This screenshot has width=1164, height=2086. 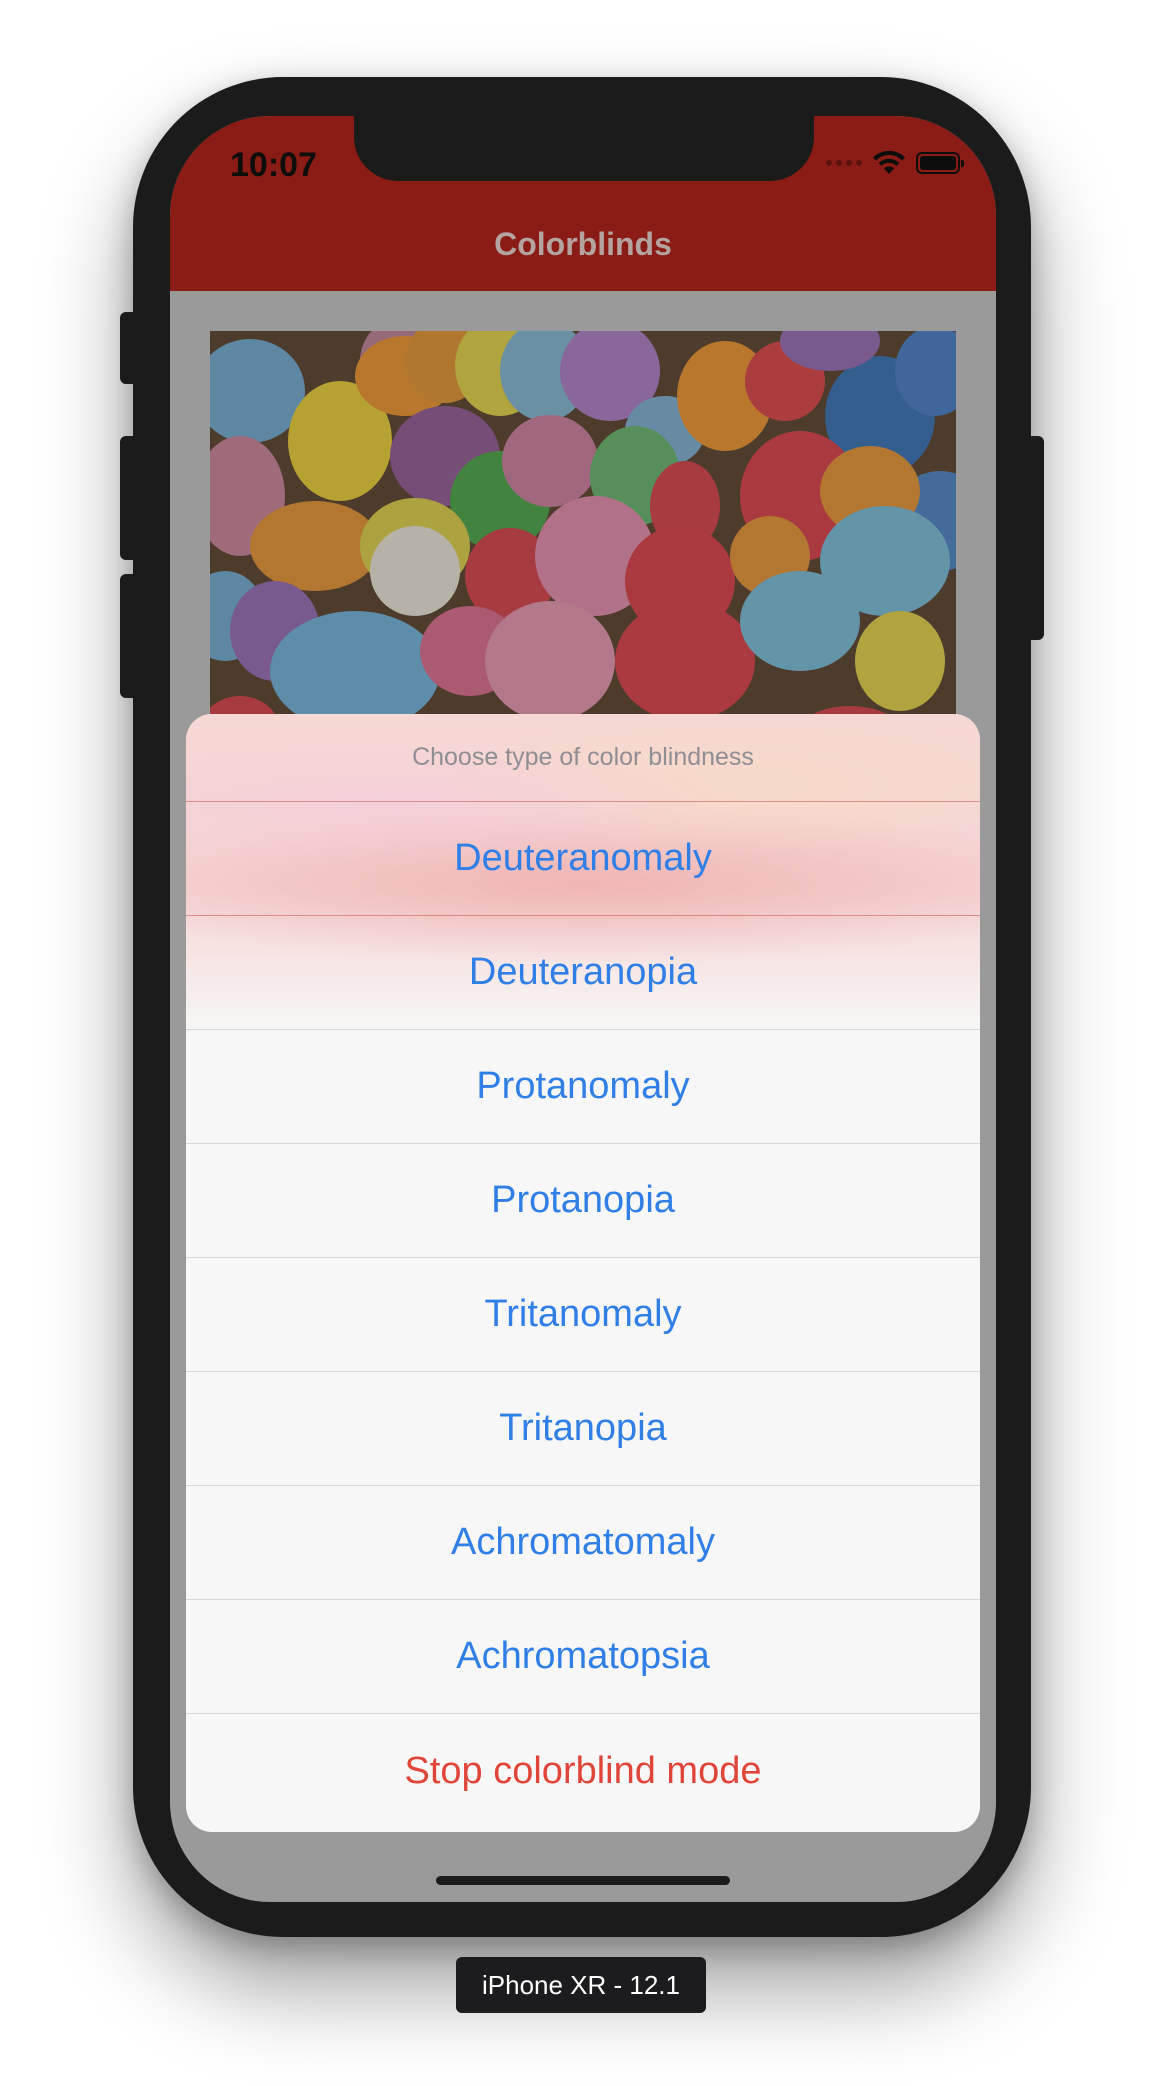 I want to click on option-protanomaly: Protanomaly, so click(x=583, y=1087).